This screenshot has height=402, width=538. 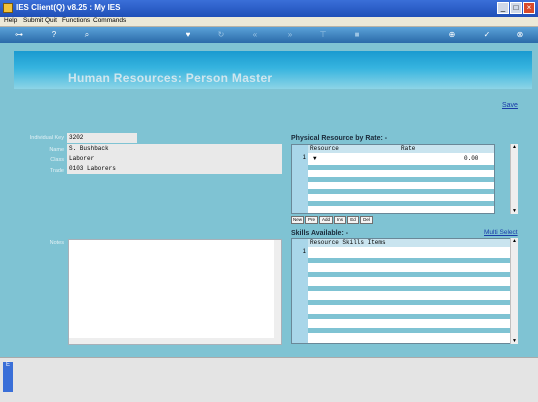 I want to click on class-field: Laborer, so click(x=174, y=159).